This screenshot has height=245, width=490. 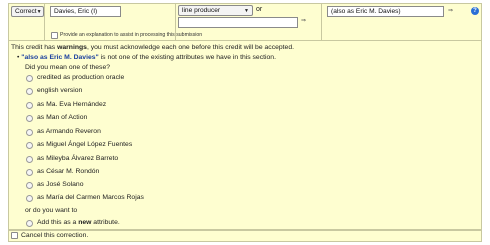 I want to click on option-label: as María del Carmen Marcos Rojas, so click(x=90, y=197).